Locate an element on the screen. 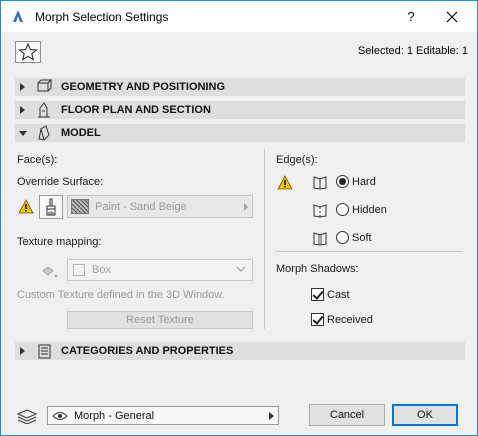 This screenshot has width=478, height=436. edge-hidden-radio is located at coordinates (342, 209).